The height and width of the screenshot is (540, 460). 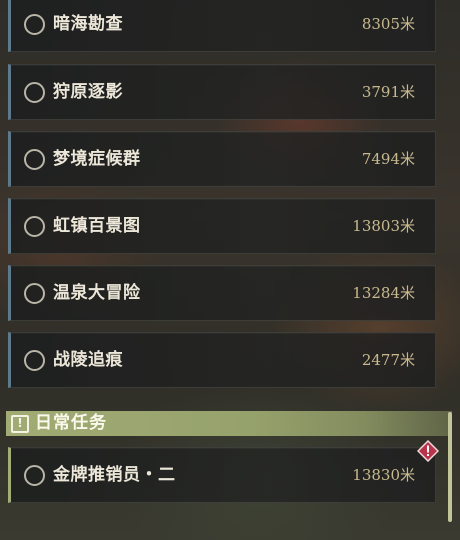 I want to click on quest-row-2: 狩原逐影 3791米, so click(x=222, y=92).